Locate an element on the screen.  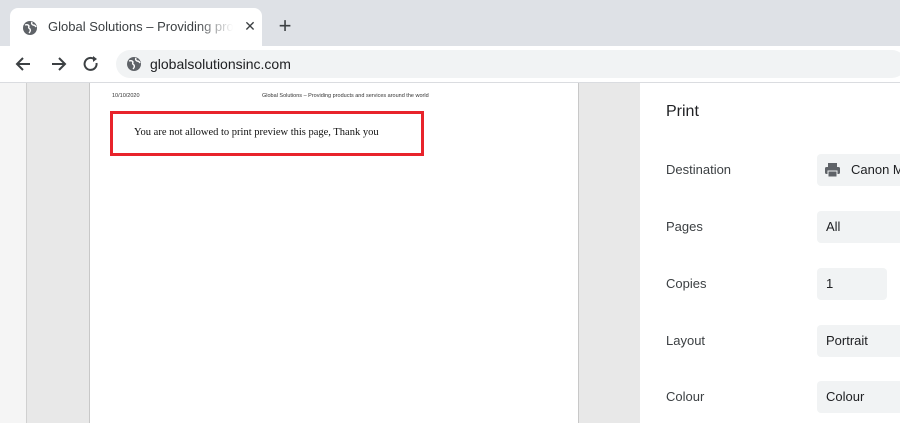
destination-select: Canon M is located at coordinates (858, 170).